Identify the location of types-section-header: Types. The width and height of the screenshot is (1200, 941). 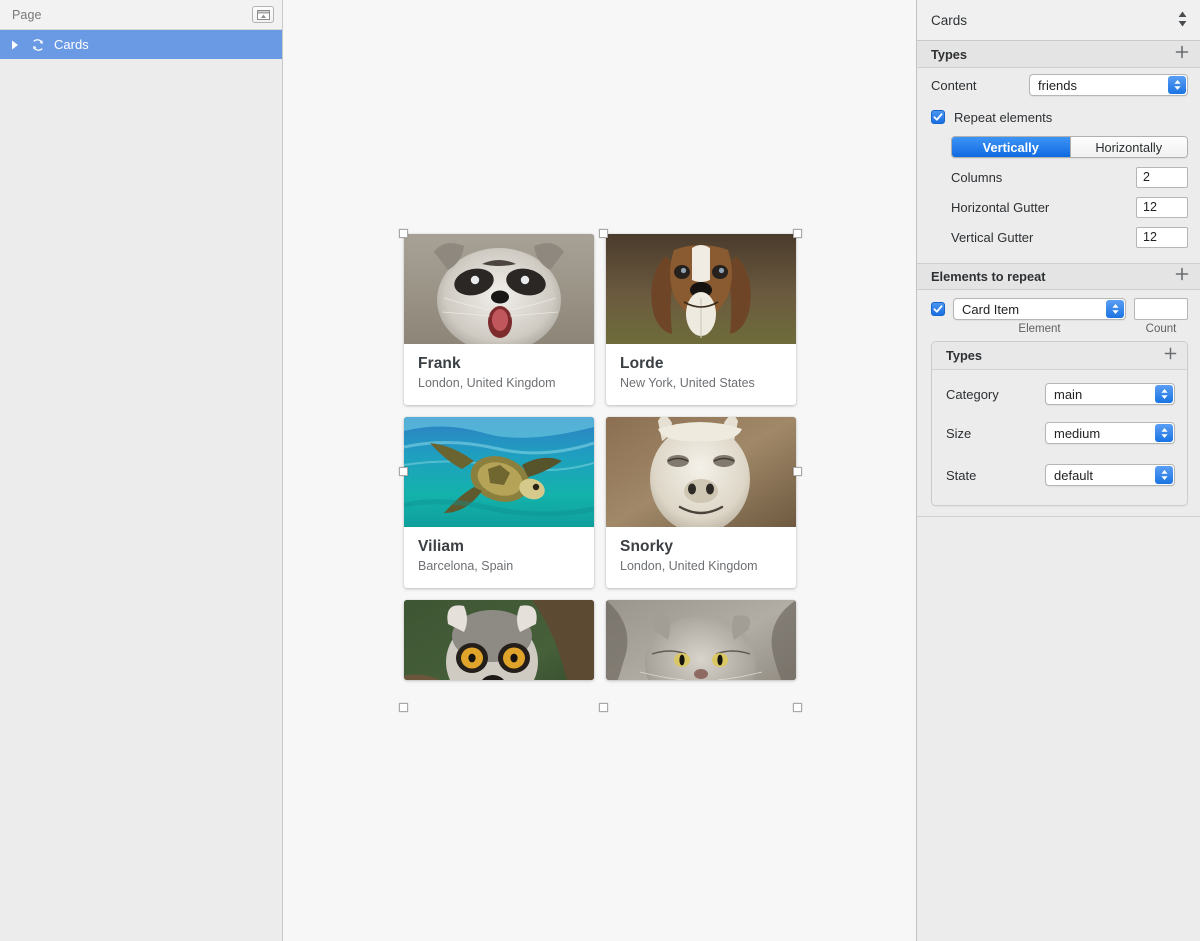
(1058, 54).